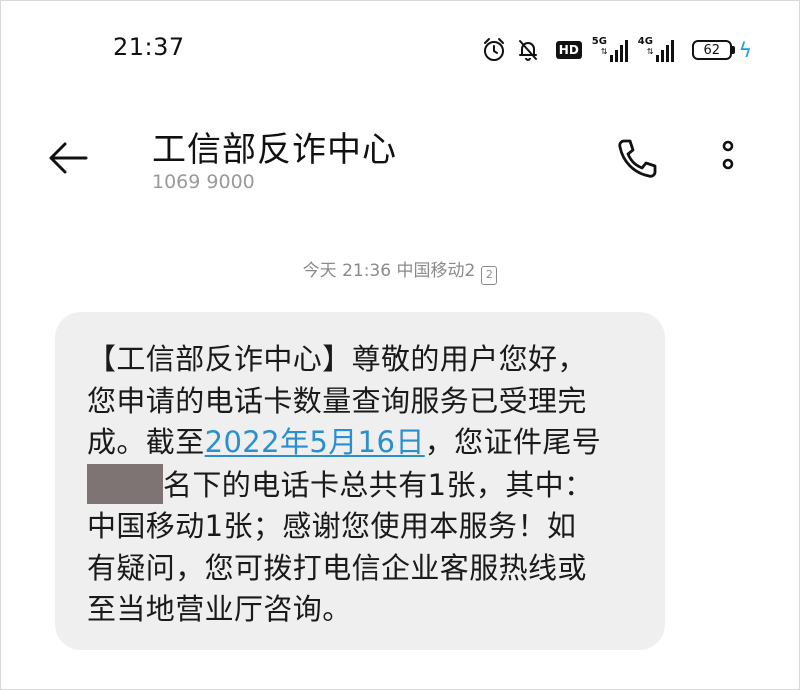 The image size is (800, 690). I want to click on message-line-3: 成。截至2022年5月16日，您证件尾号, so click(361, 443).